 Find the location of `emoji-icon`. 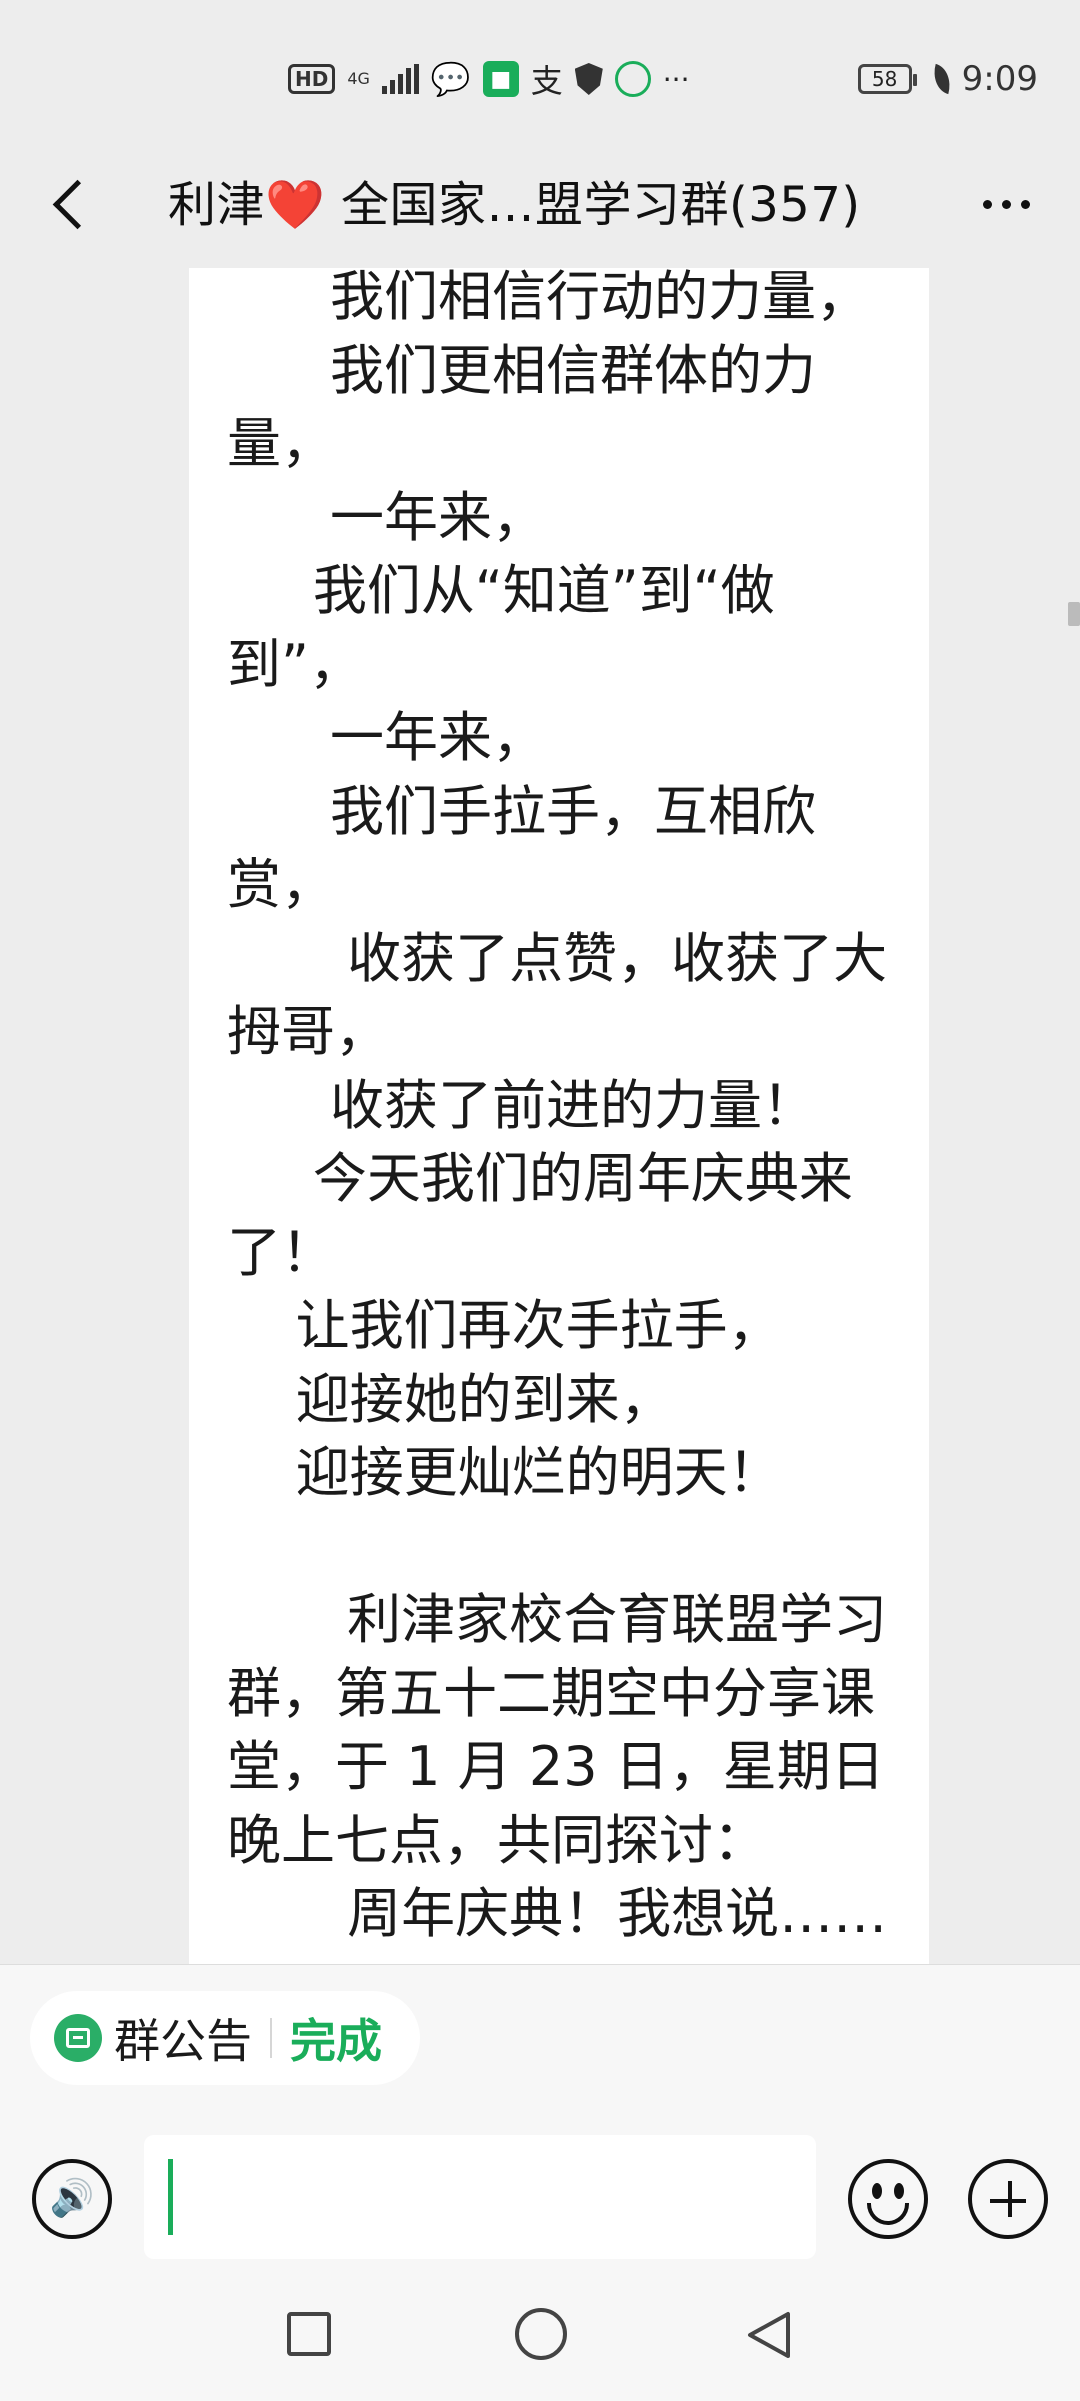

emoji-icon is located at coordinates (877, 2191).